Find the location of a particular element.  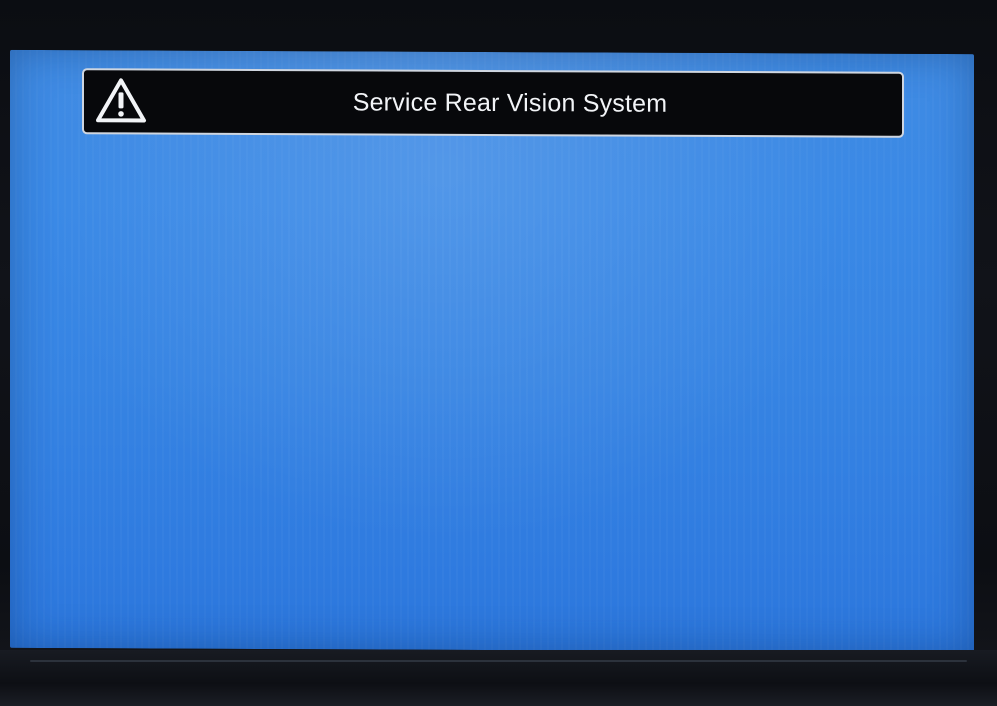

alert-message: Service Rear Vision System is located at coordinates (510, 102).